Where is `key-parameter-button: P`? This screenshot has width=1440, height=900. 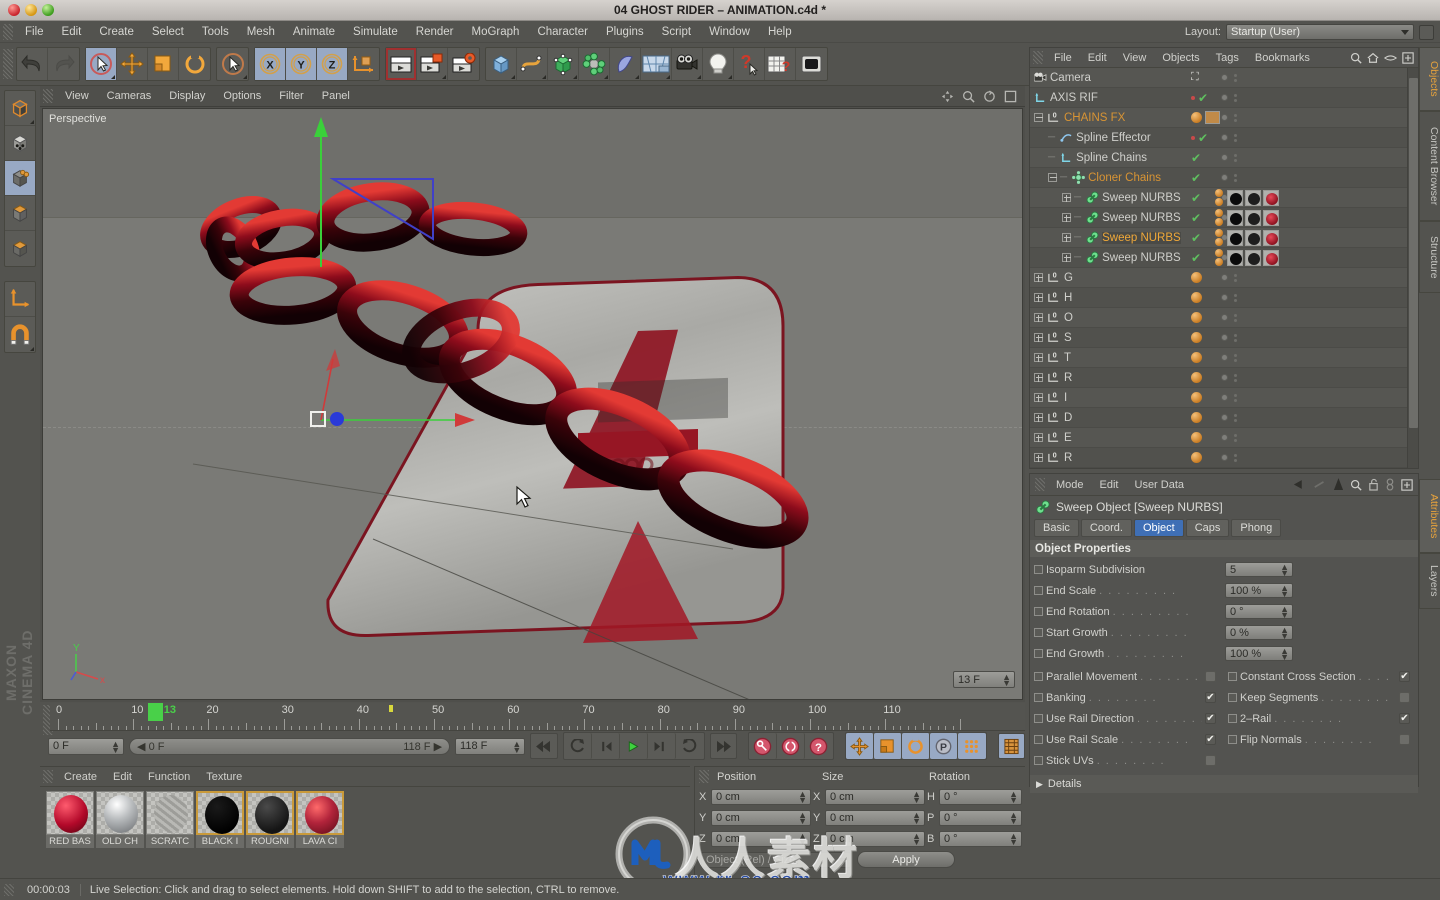
key-parameter-button: P is located at coordinates (943, 746).